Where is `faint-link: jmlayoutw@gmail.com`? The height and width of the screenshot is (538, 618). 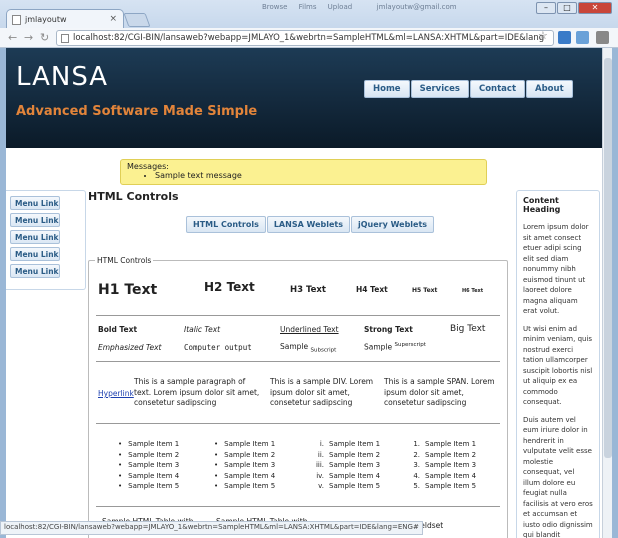 faint-link: jmlayoutw@gmail.com is located at coordinates (416, 7).